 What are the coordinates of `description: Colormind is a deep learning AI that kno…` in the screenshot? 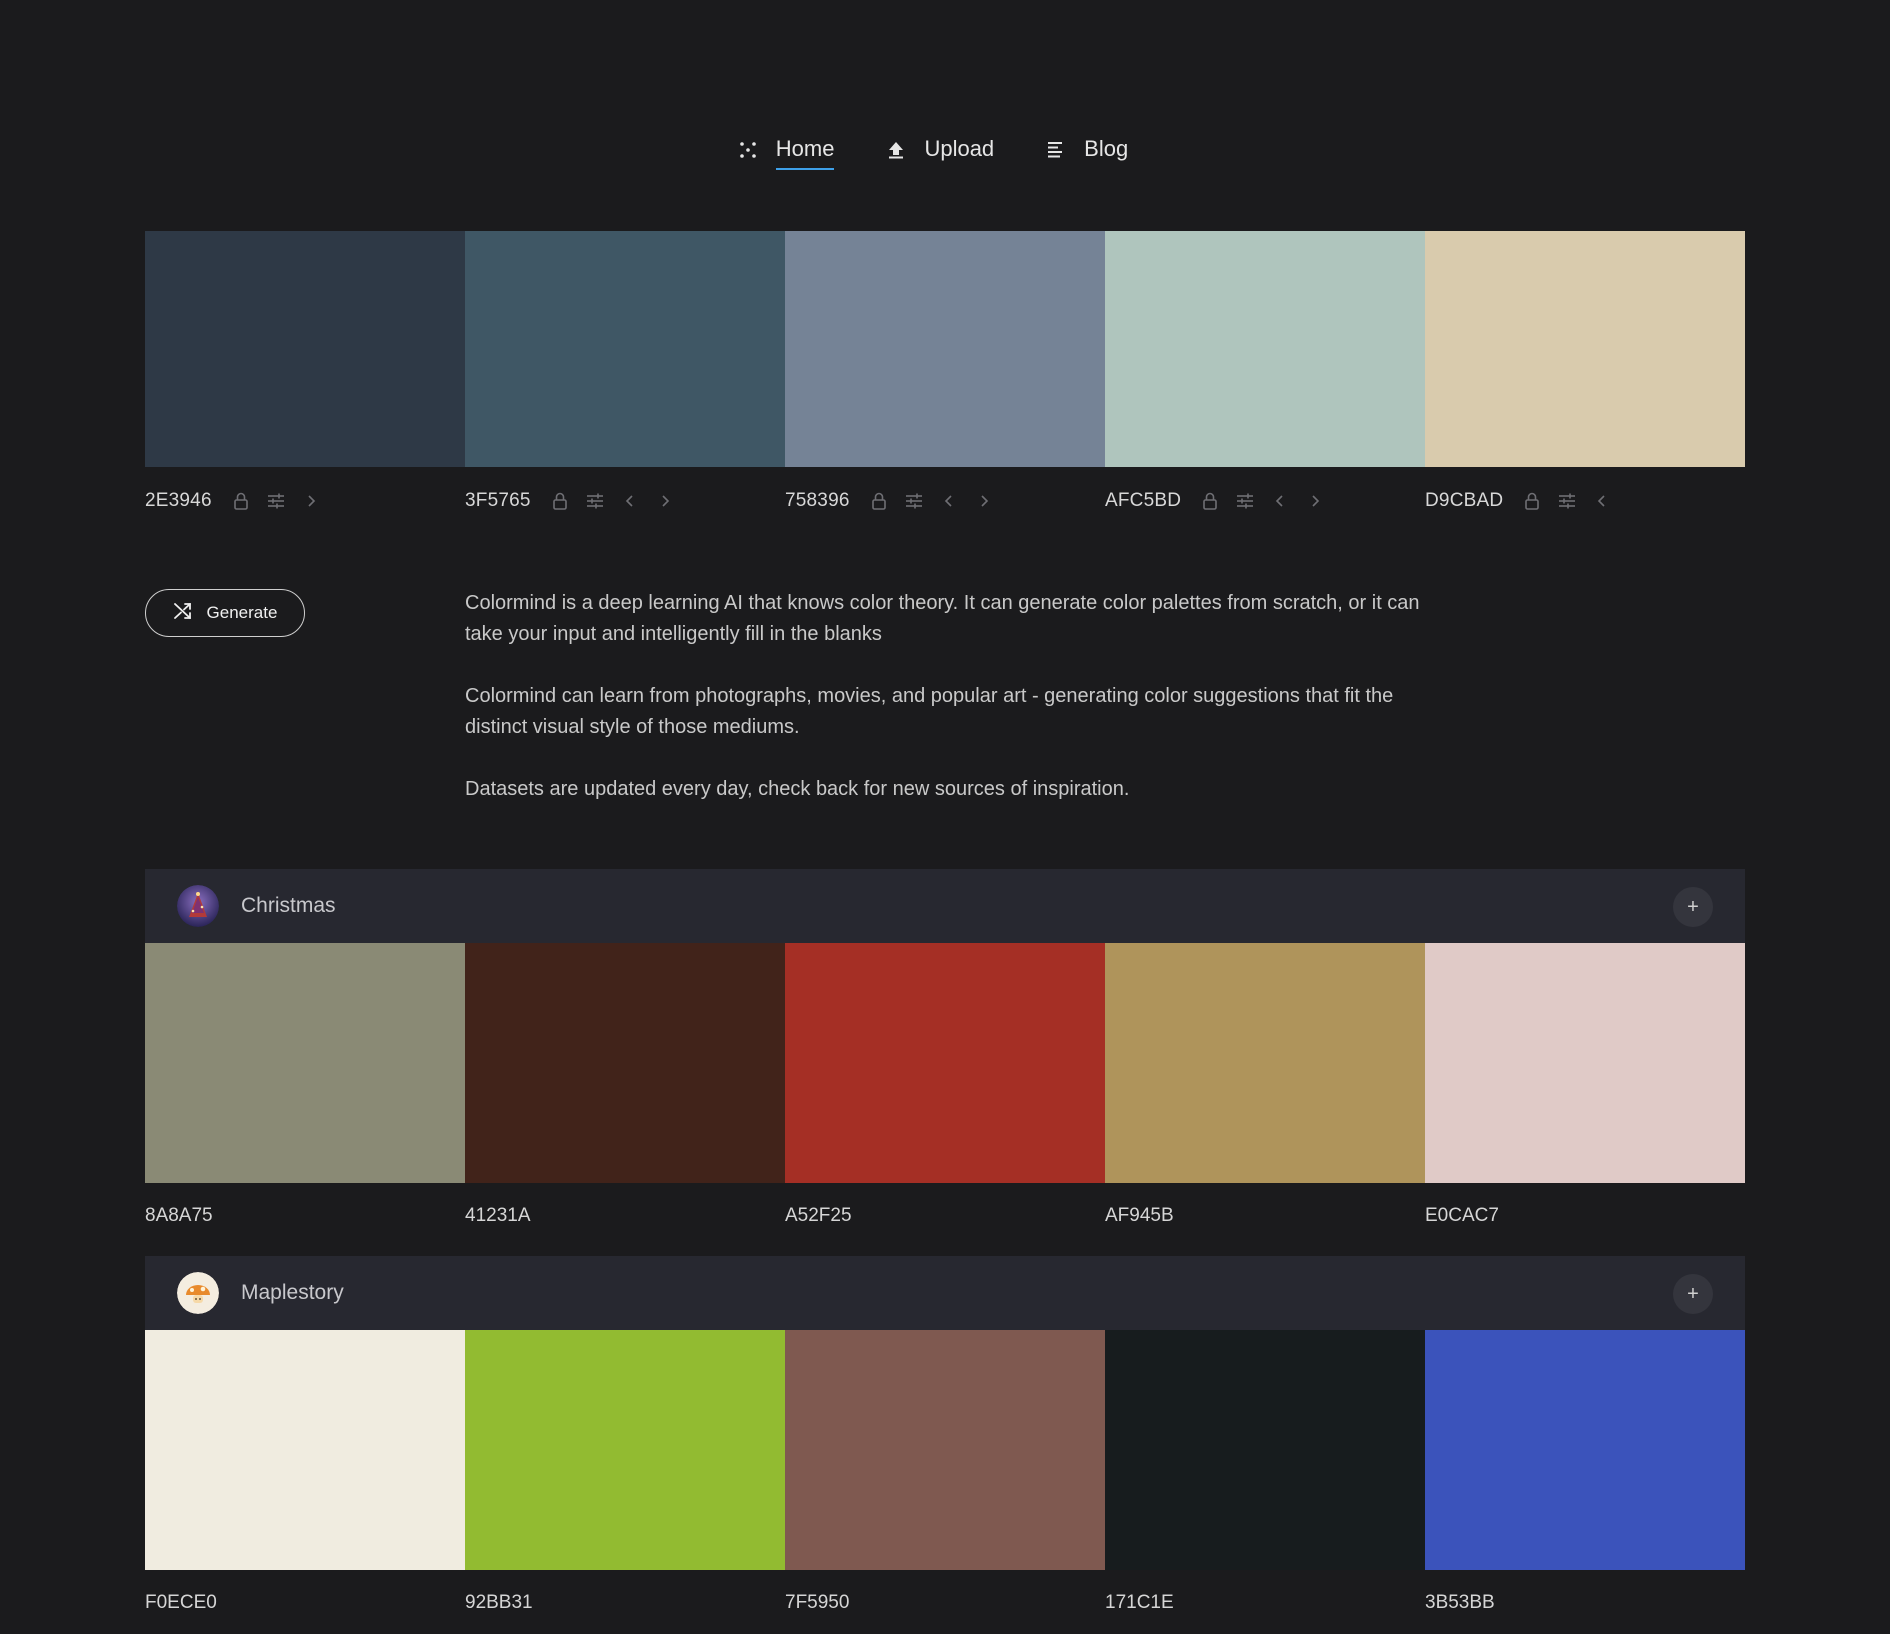 It's located at (955, 712).